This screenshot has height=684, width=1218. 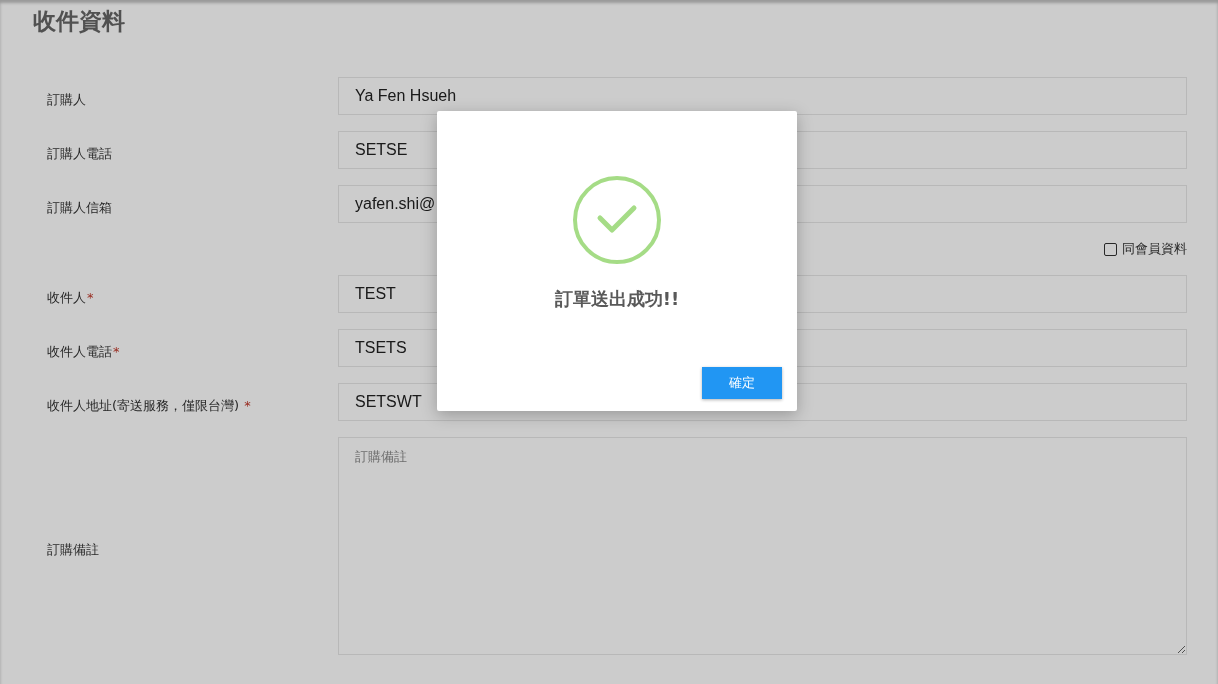 I want to click on section-title: 收件資料, so click(x=79, y=21).